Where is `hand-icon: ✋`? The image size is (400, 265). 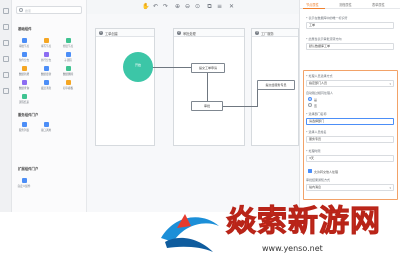 hand-icon: ✋ is located at coordinates (145, 6).